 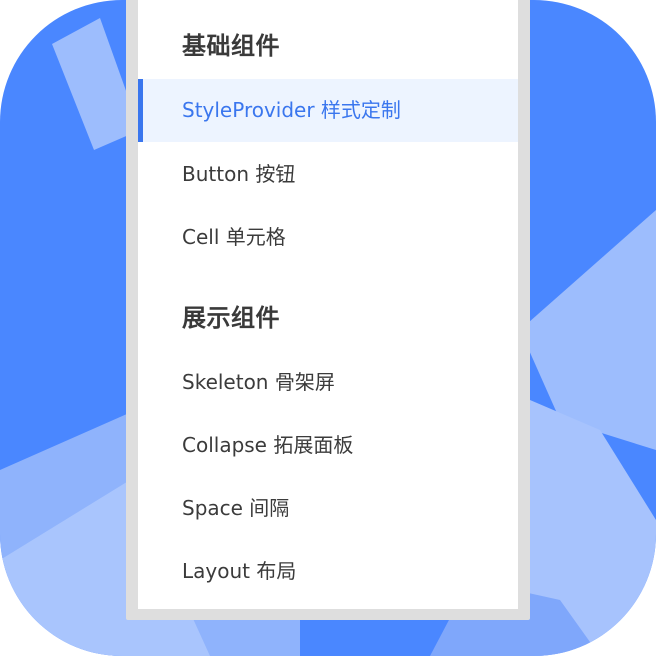 I want to click on group-title-basic: 基础组件, so click(x=231, y=46).